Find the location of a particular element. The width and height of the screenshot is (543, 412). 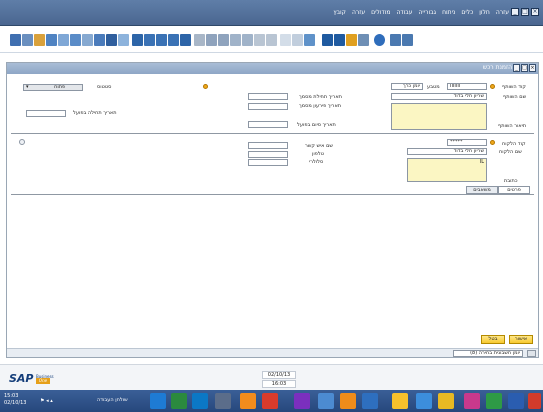

calendar-icon is located at coordinates (327, 40).